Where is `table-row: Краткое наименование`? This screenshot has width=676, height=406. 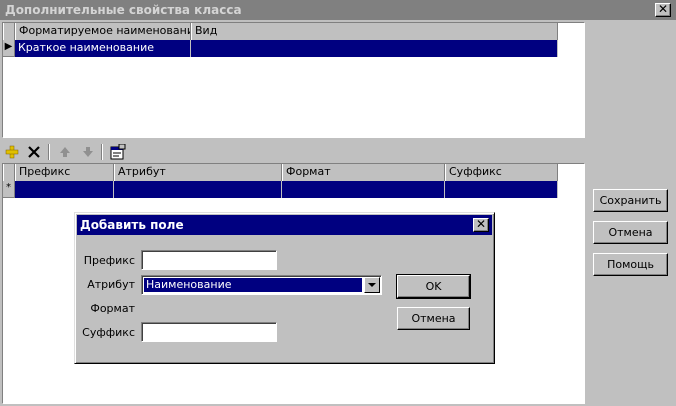
table-row: Краткое наименование is located at coordinates (286, 48).